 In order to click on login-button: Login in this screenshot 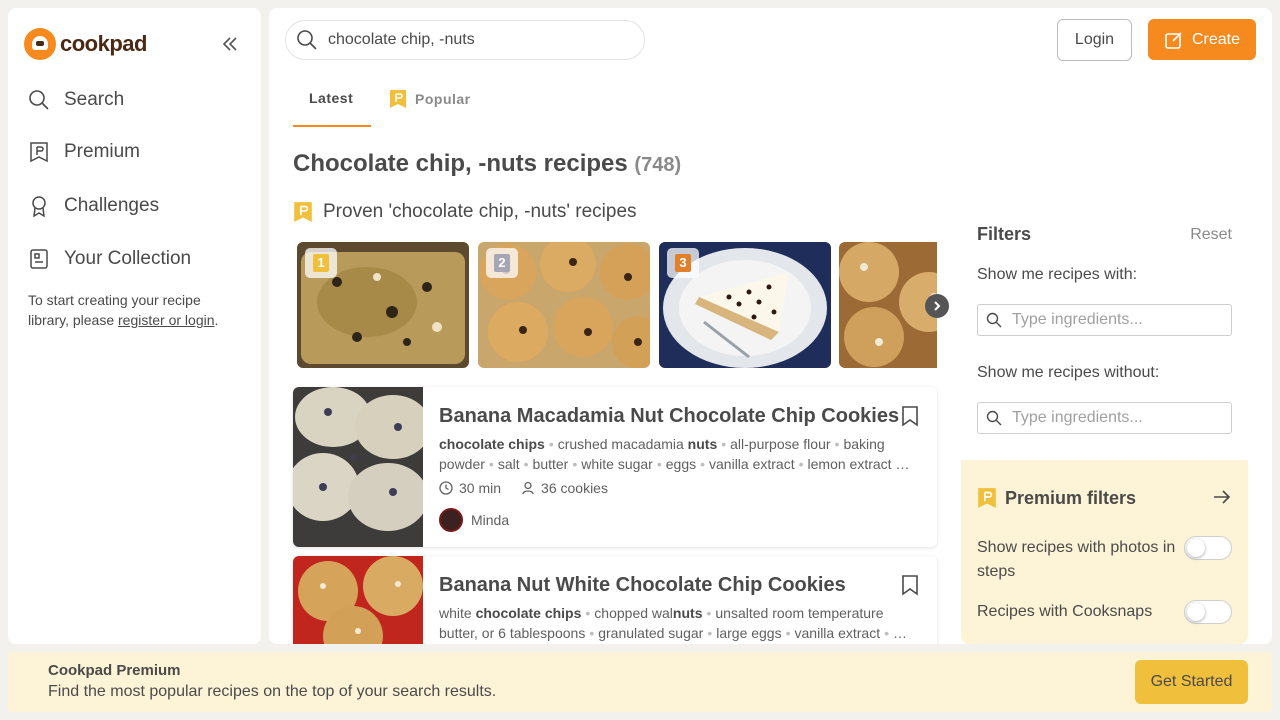, I will do `click(1094, 40)`.